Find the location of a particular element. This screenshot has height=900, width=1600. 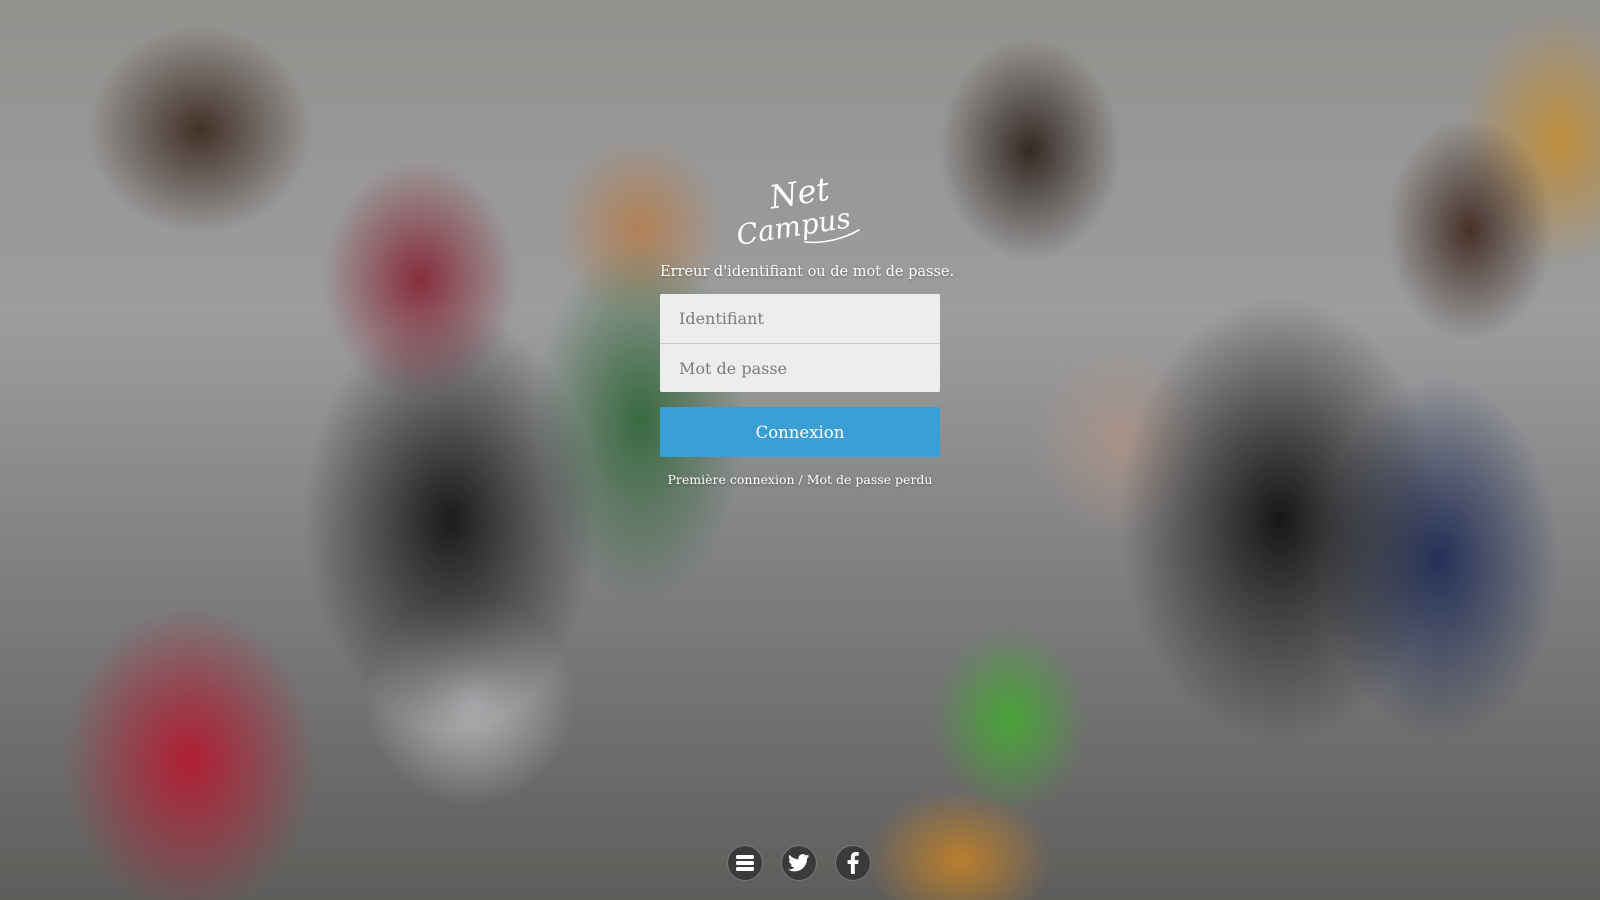

lost-password-link: Mot de passe perdu is located at coordinates (870, 479).